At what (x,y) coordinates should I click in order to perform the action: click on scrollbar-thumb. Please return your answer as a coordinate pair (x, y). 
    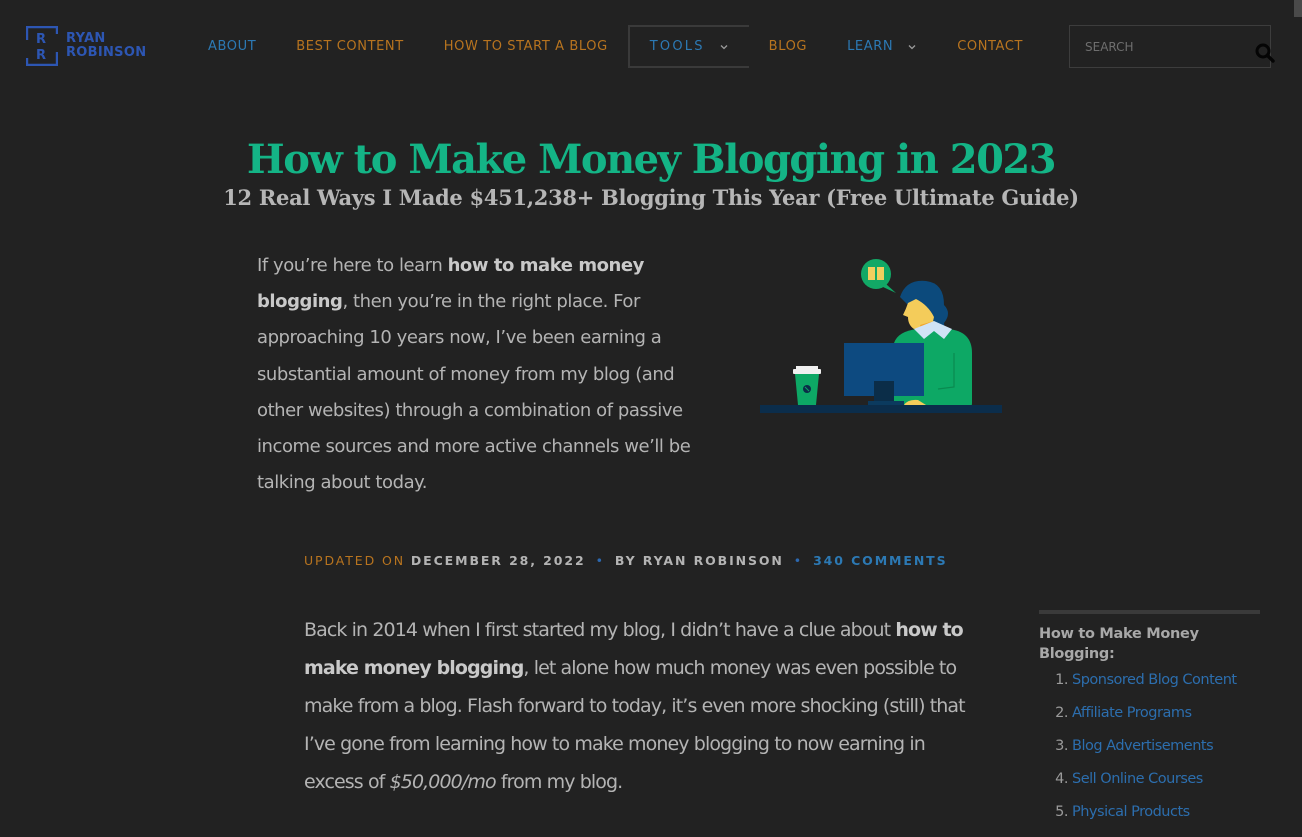
    Looking at the image, I should click on (1298, 8).